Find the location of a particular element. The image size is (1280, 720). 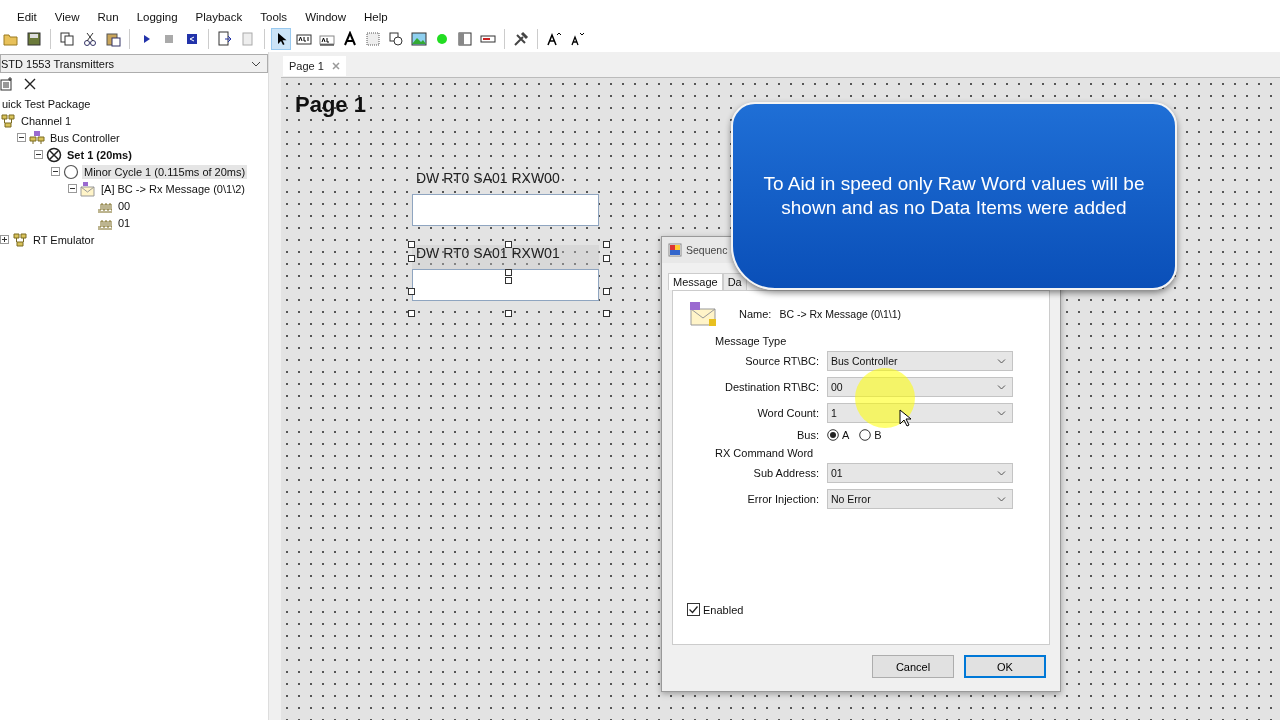

radio-selected-icon is located at coordinates (833, 435).